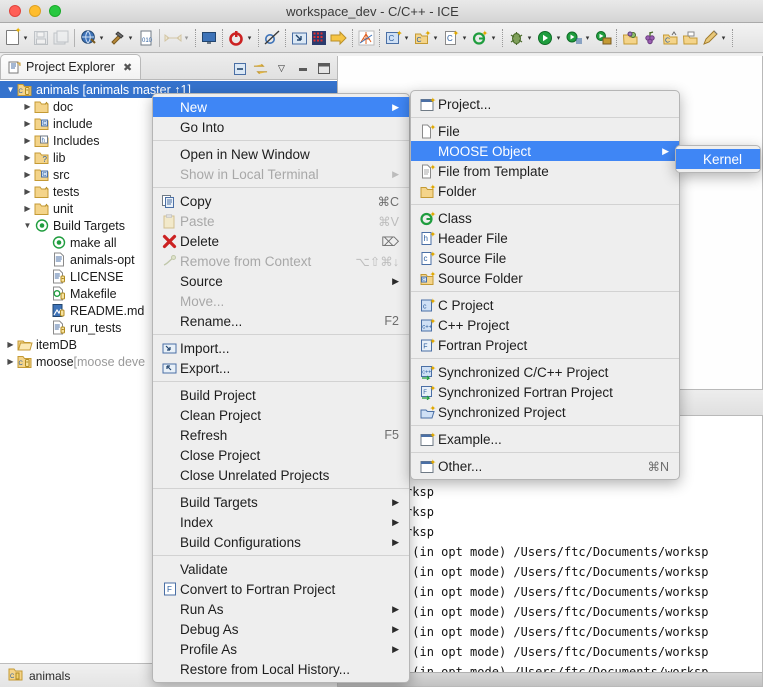  What do you see at coordinates (281, 221) in the screenshot?
I see `menu-item: Paste ⌘V` at bounding box center [281, 221].